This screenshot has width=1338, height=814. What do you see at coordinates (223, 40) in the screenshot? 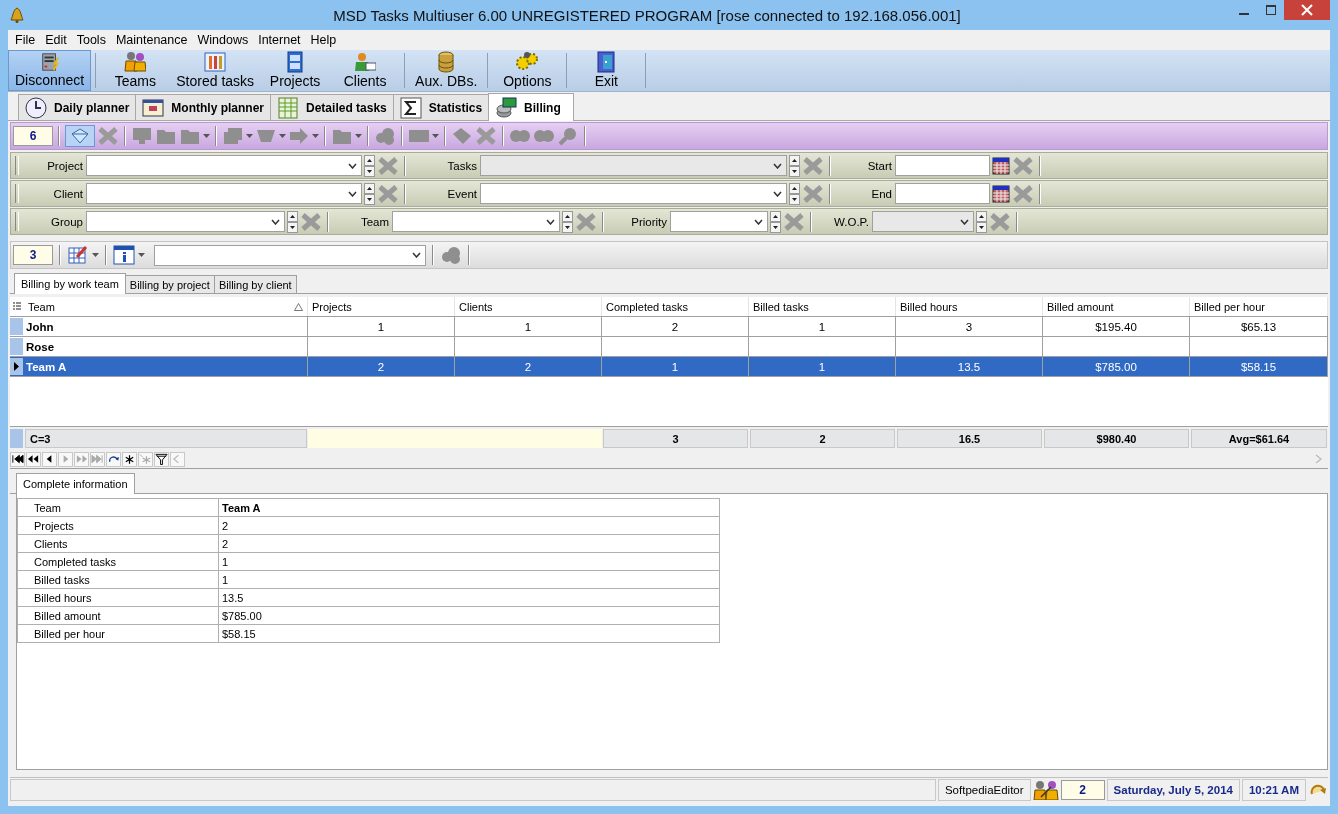
I see `menu-item: Windows` at bounding box center [223, 40].